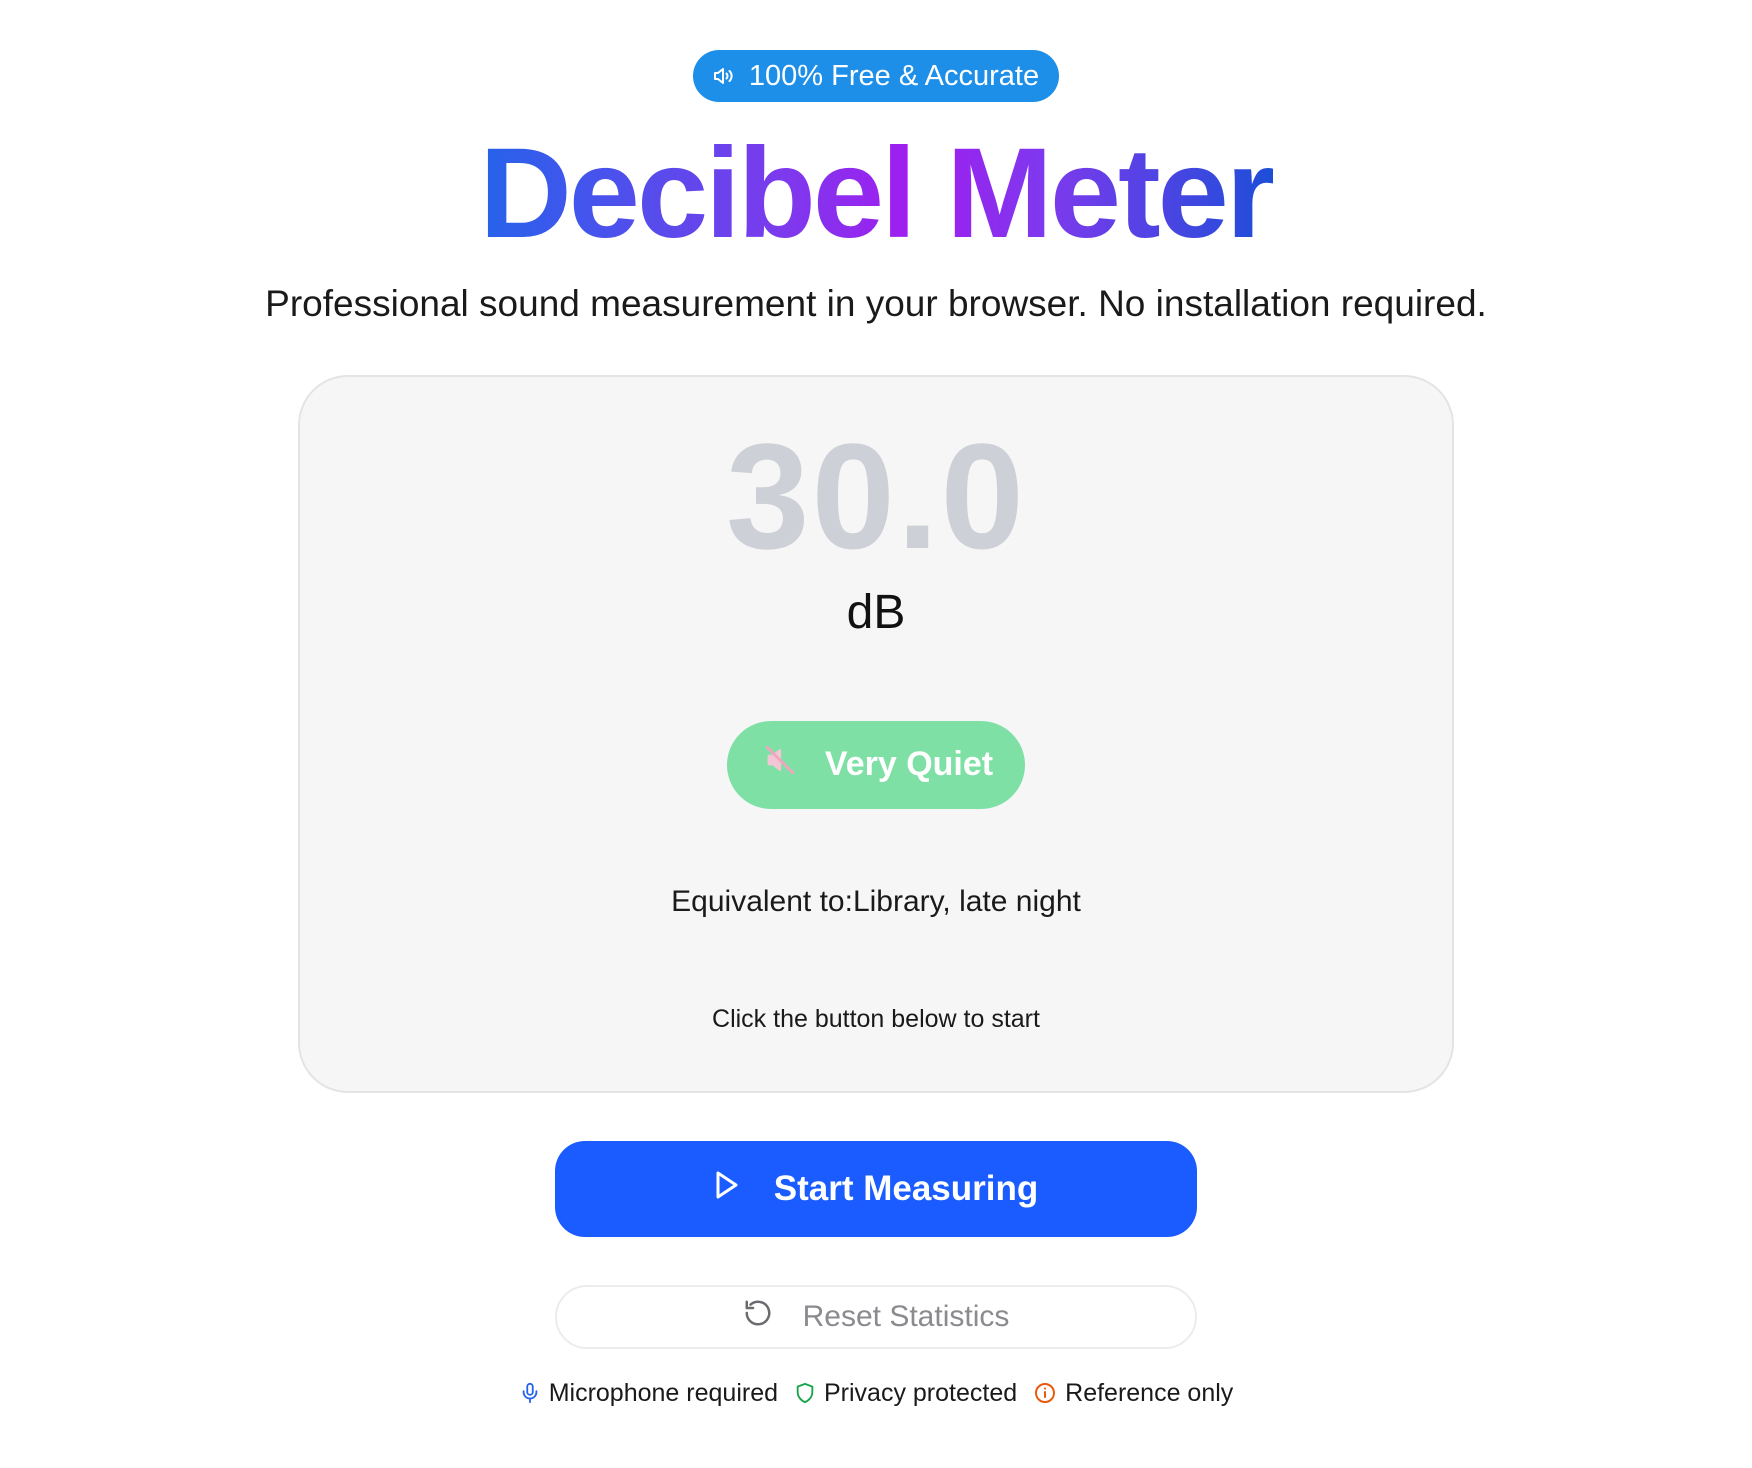 This screenshot has height=1468, width=1752. I want to click on info-icon, so click(1045, 1393).